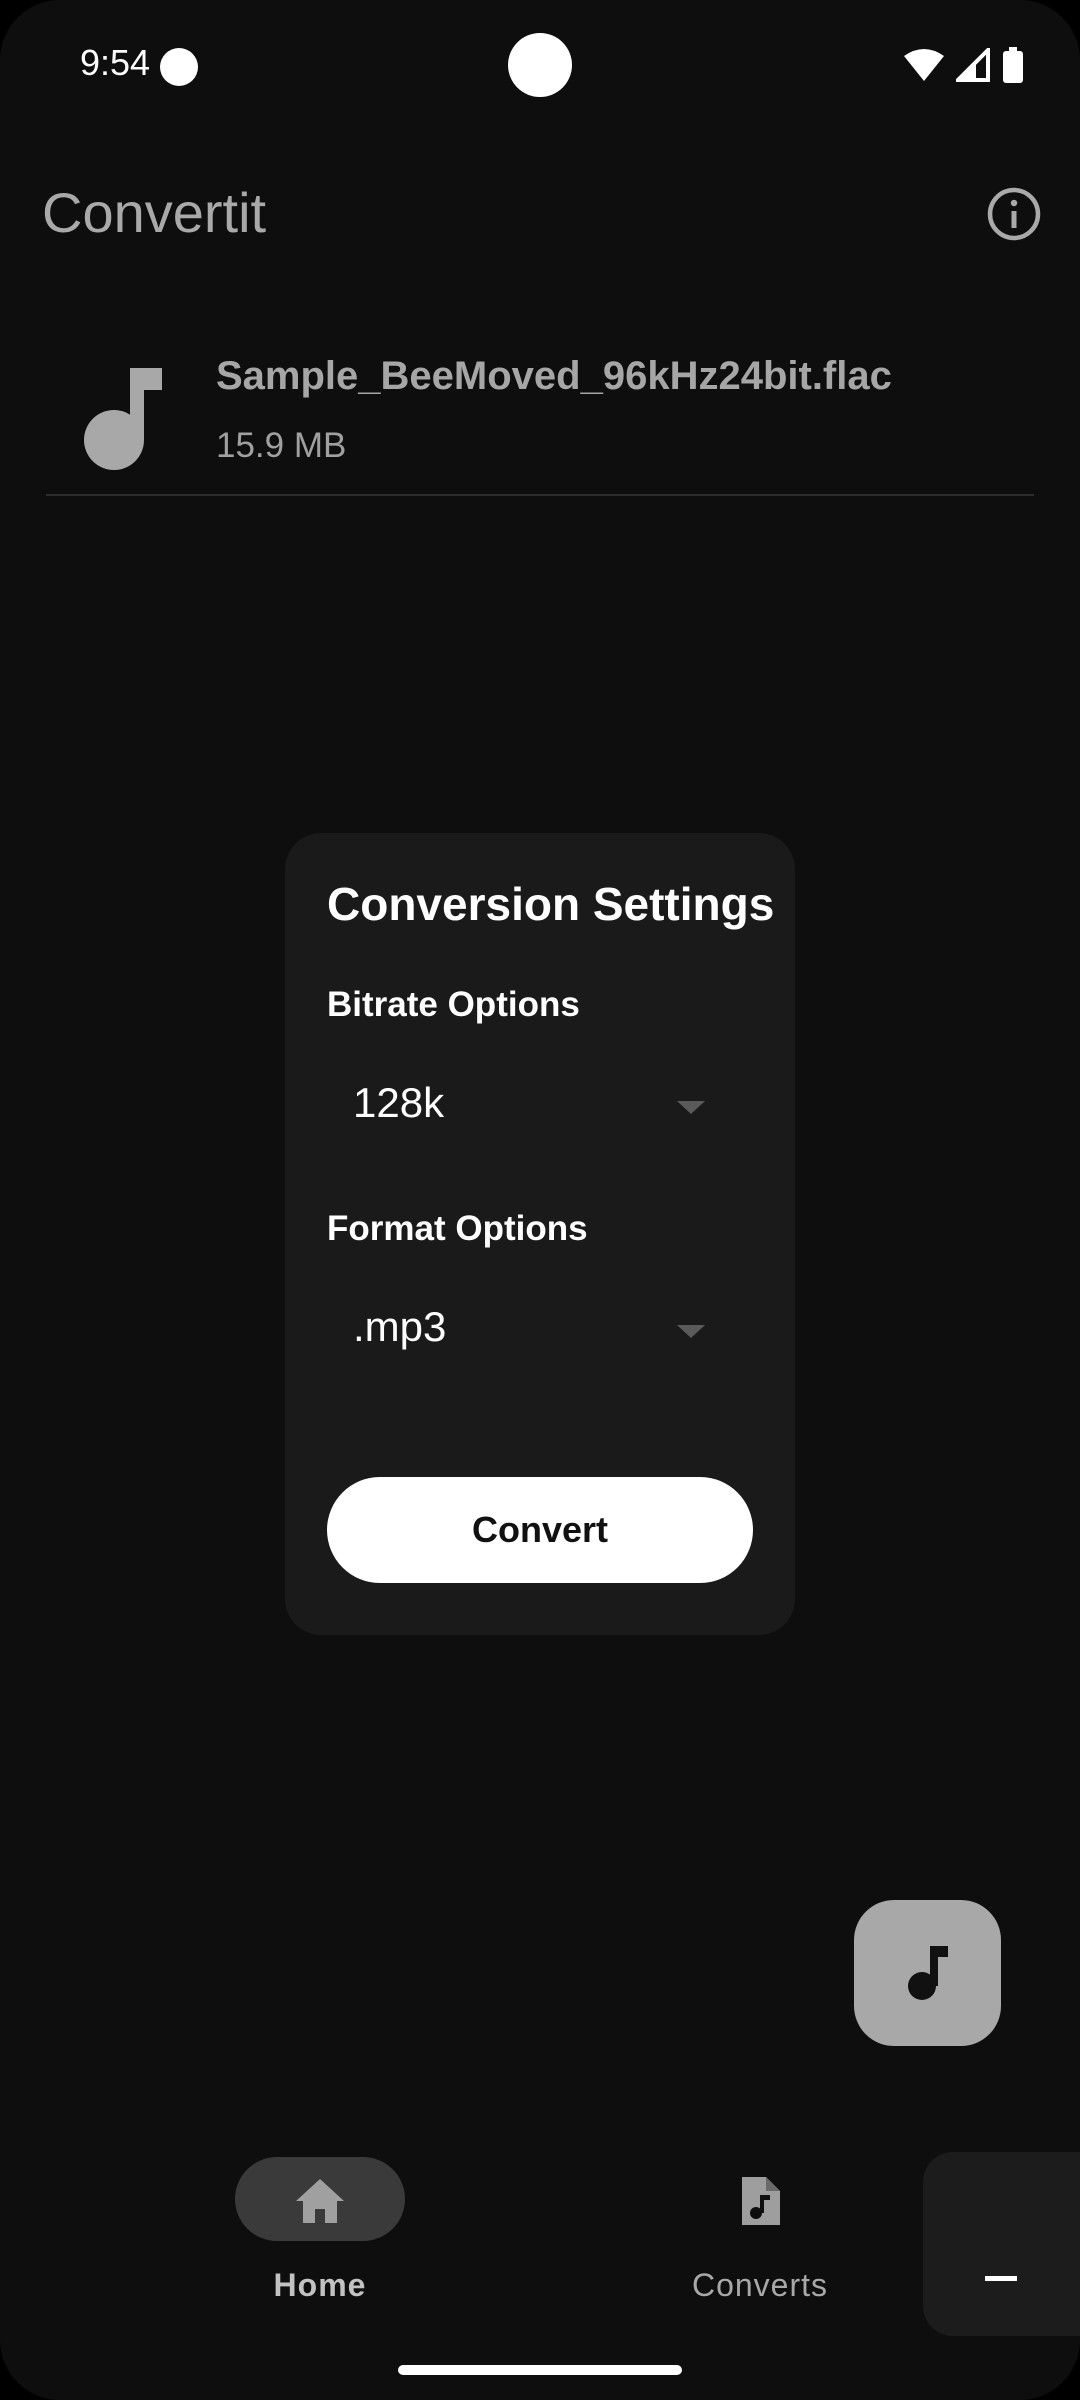  Describe the element at coordinates (1001, 2278) in the screenshot. I see `minimize-icon` at that location.